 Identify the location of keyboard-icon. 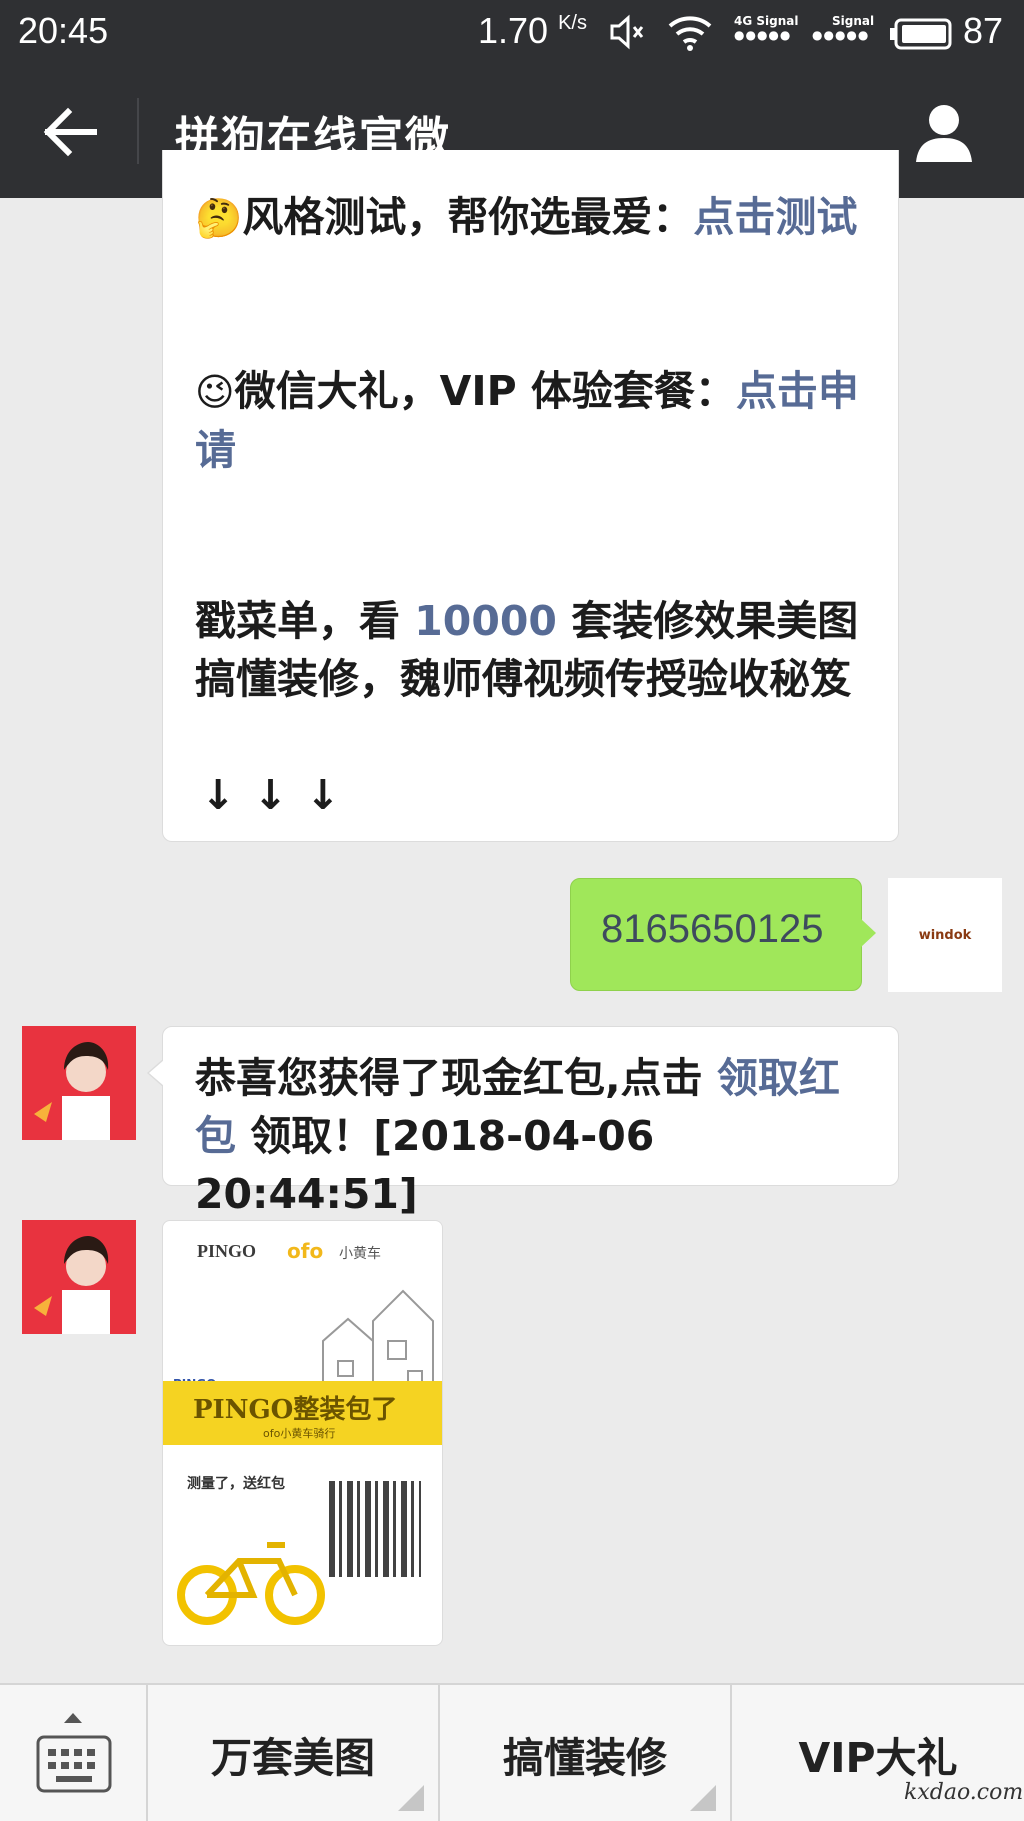
(74, 1764).